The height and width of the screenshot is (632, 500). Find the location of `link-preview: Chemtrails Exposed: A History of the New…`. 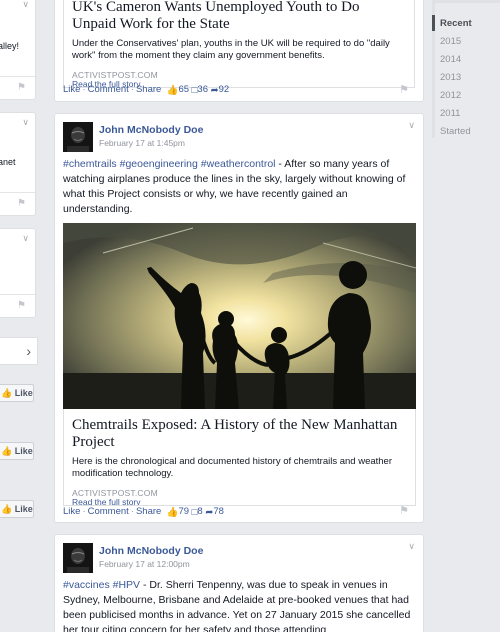

link-preview: Chemtrails Exposed: A History of the New… is located at coordinates (239, 457).